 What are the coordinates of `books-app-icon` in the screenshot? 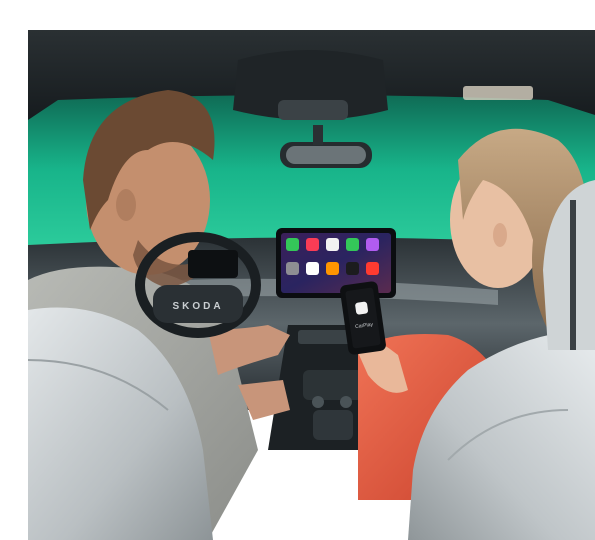 It's located at (332, 268).